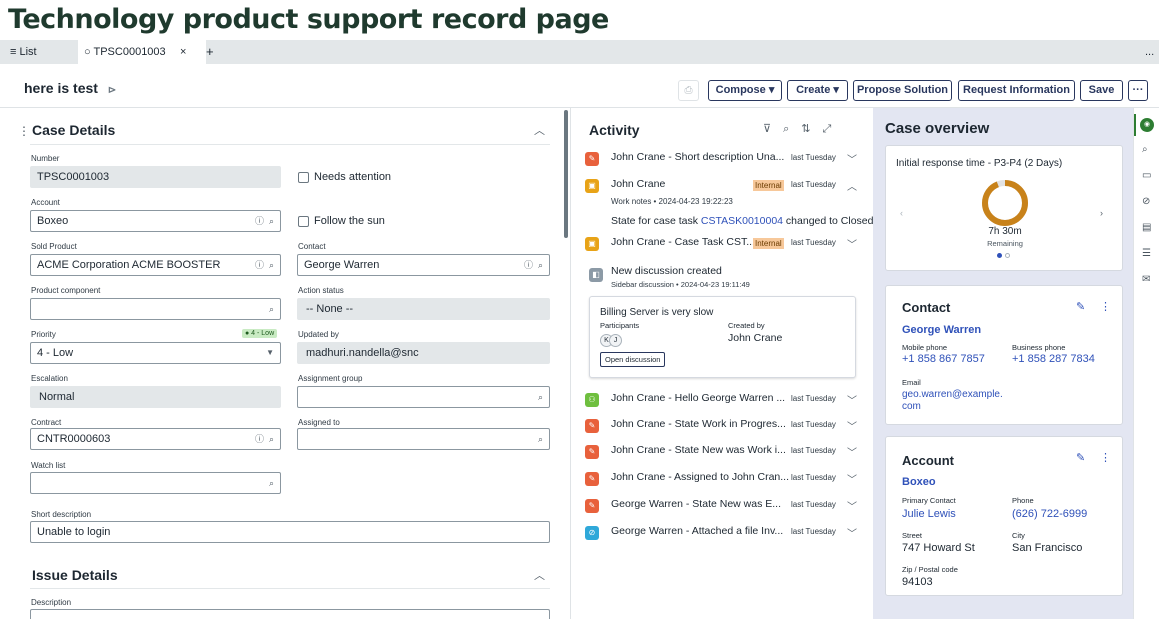  I want to click on short-description-field: Unable to login, so click(290, 532).